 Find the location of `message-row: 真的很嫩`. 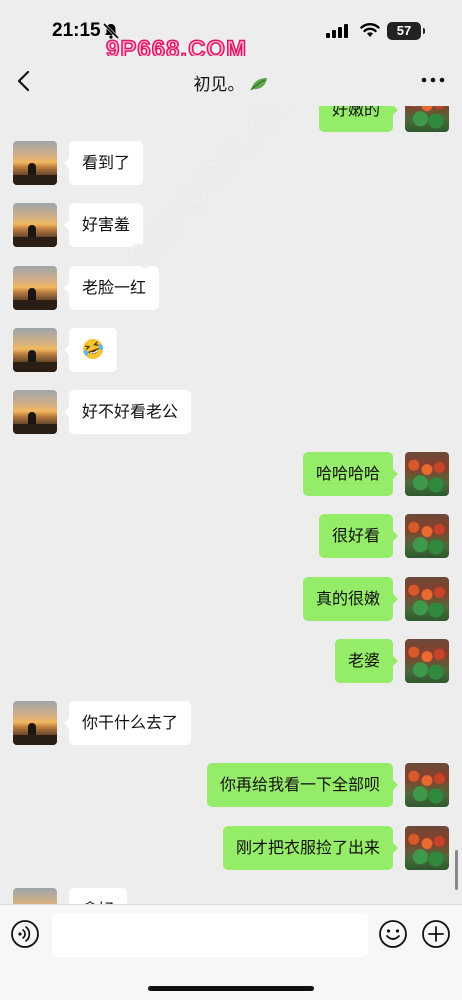

message-row: 真的很嫩 is located at coordinates (231, 599).